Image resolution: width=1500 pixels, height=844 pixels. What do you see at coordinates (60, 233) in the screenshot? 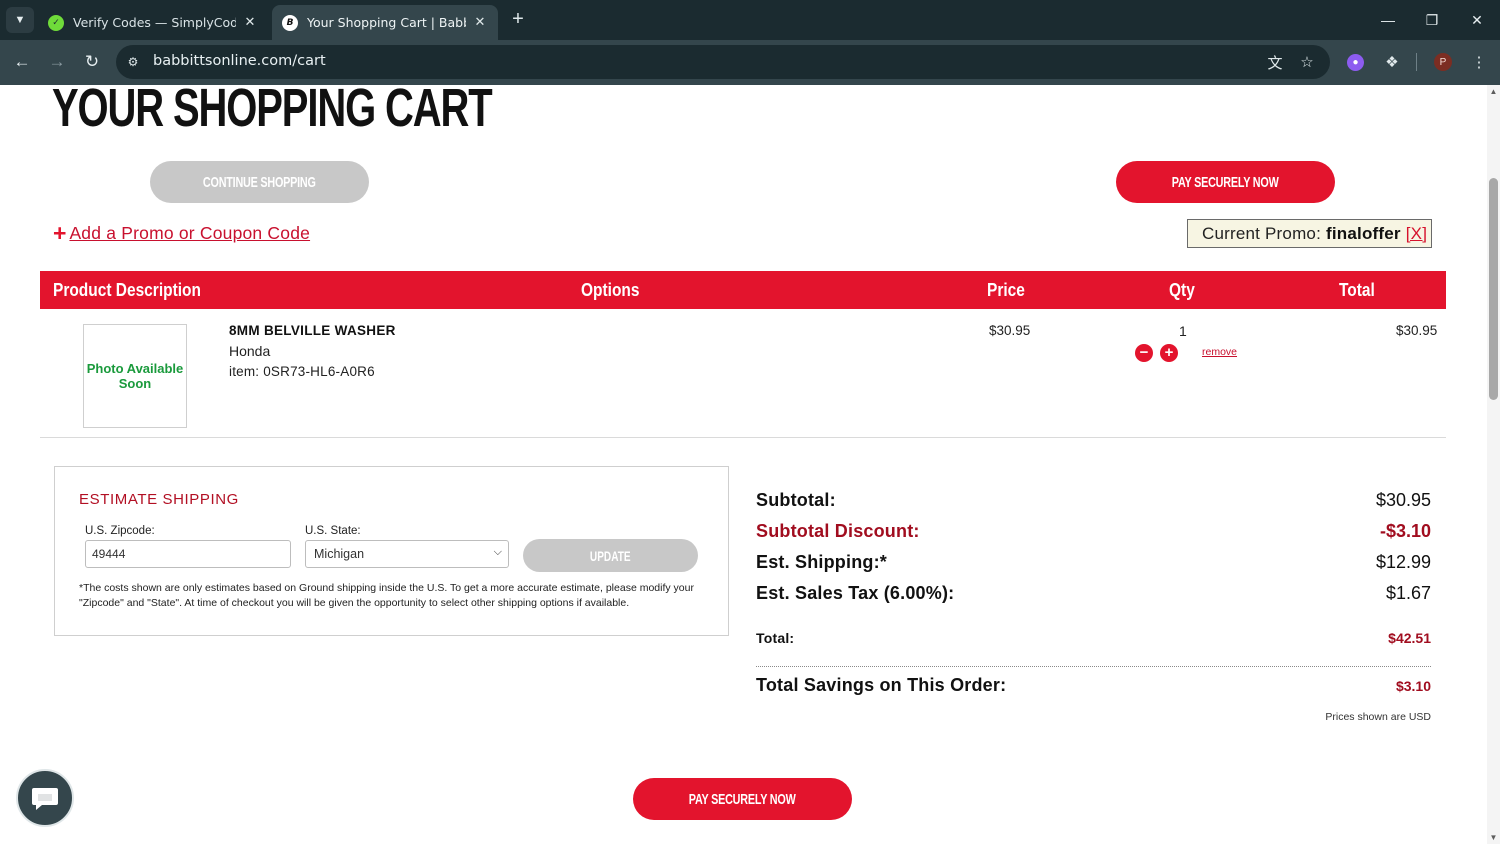
I see `plus-icon: +` at bounding box center [60, 233].